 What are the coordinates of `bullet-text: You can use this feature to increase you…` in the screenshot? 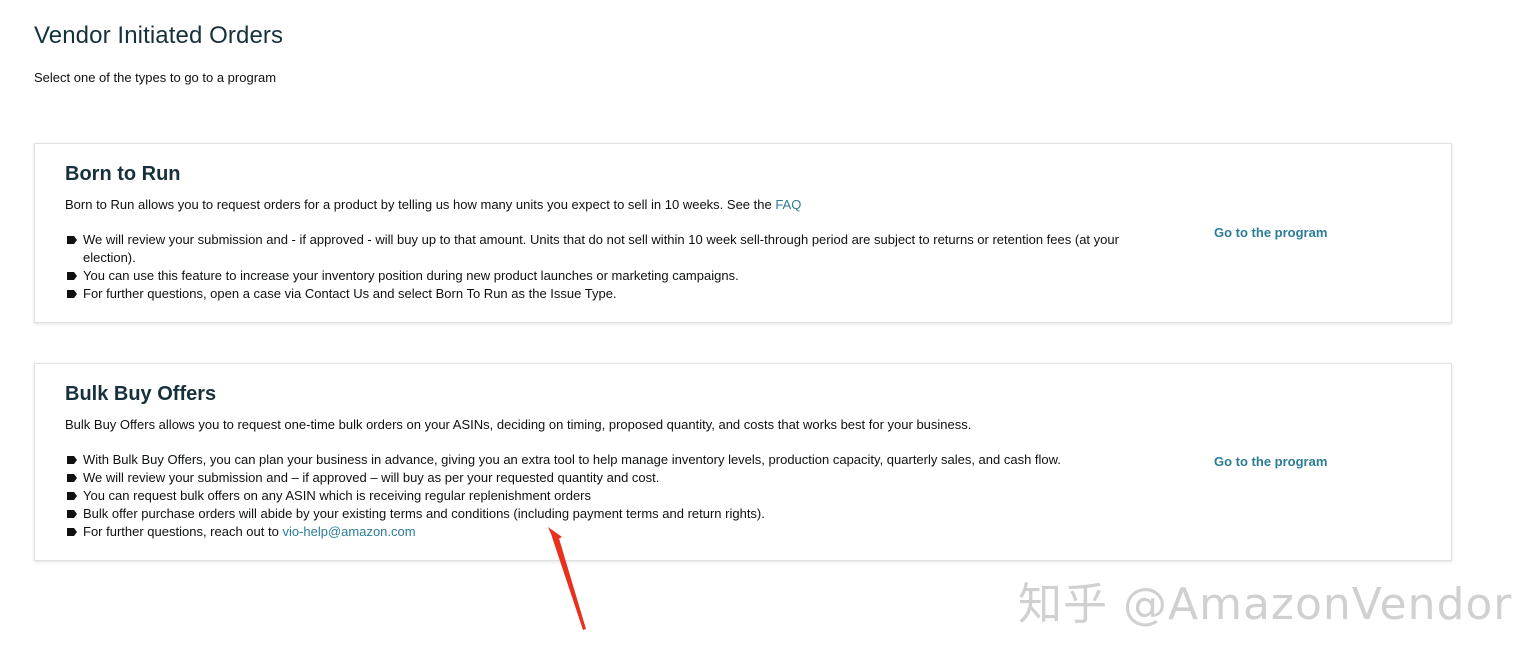 It's located at (411, 275).